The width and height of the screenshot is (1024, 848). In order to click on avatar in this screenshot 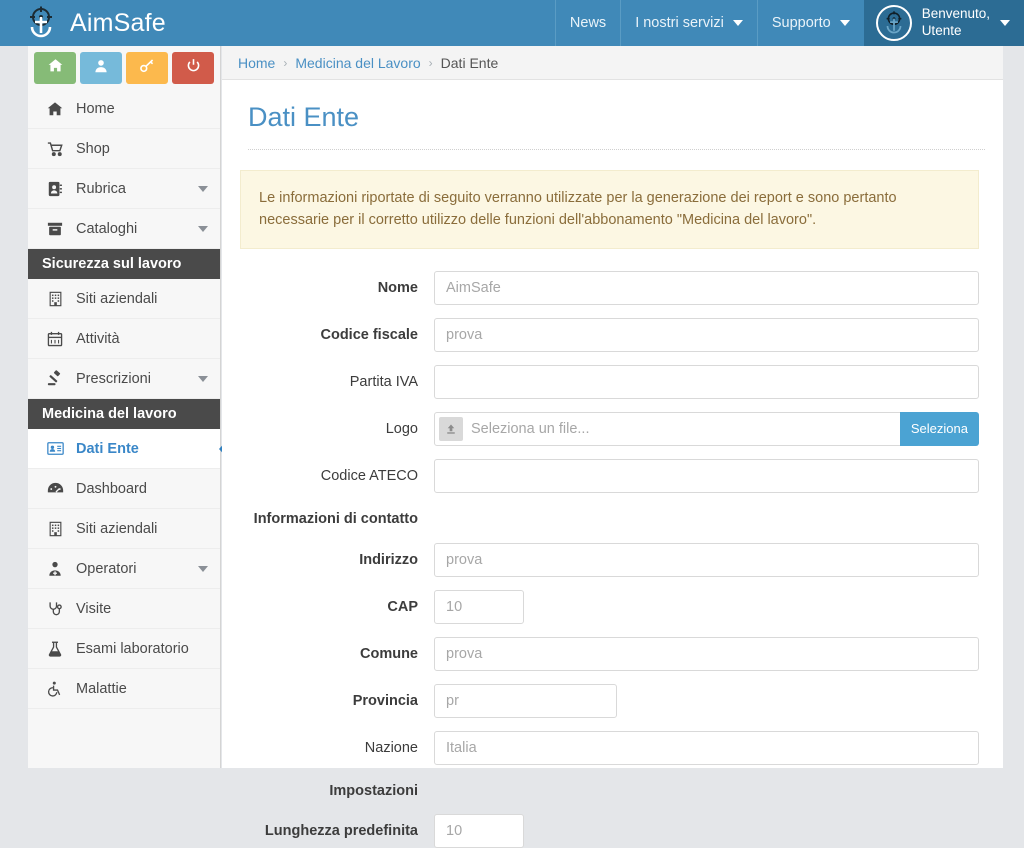, I will do `click(893, 23)`.